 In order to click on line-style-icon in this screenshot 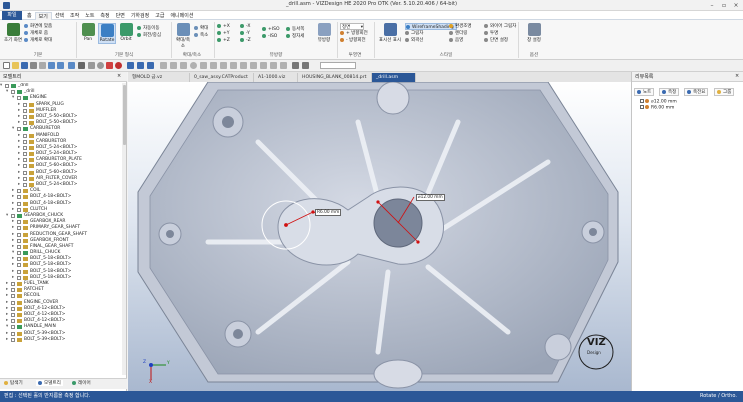, I will do `click(163, 65)`.